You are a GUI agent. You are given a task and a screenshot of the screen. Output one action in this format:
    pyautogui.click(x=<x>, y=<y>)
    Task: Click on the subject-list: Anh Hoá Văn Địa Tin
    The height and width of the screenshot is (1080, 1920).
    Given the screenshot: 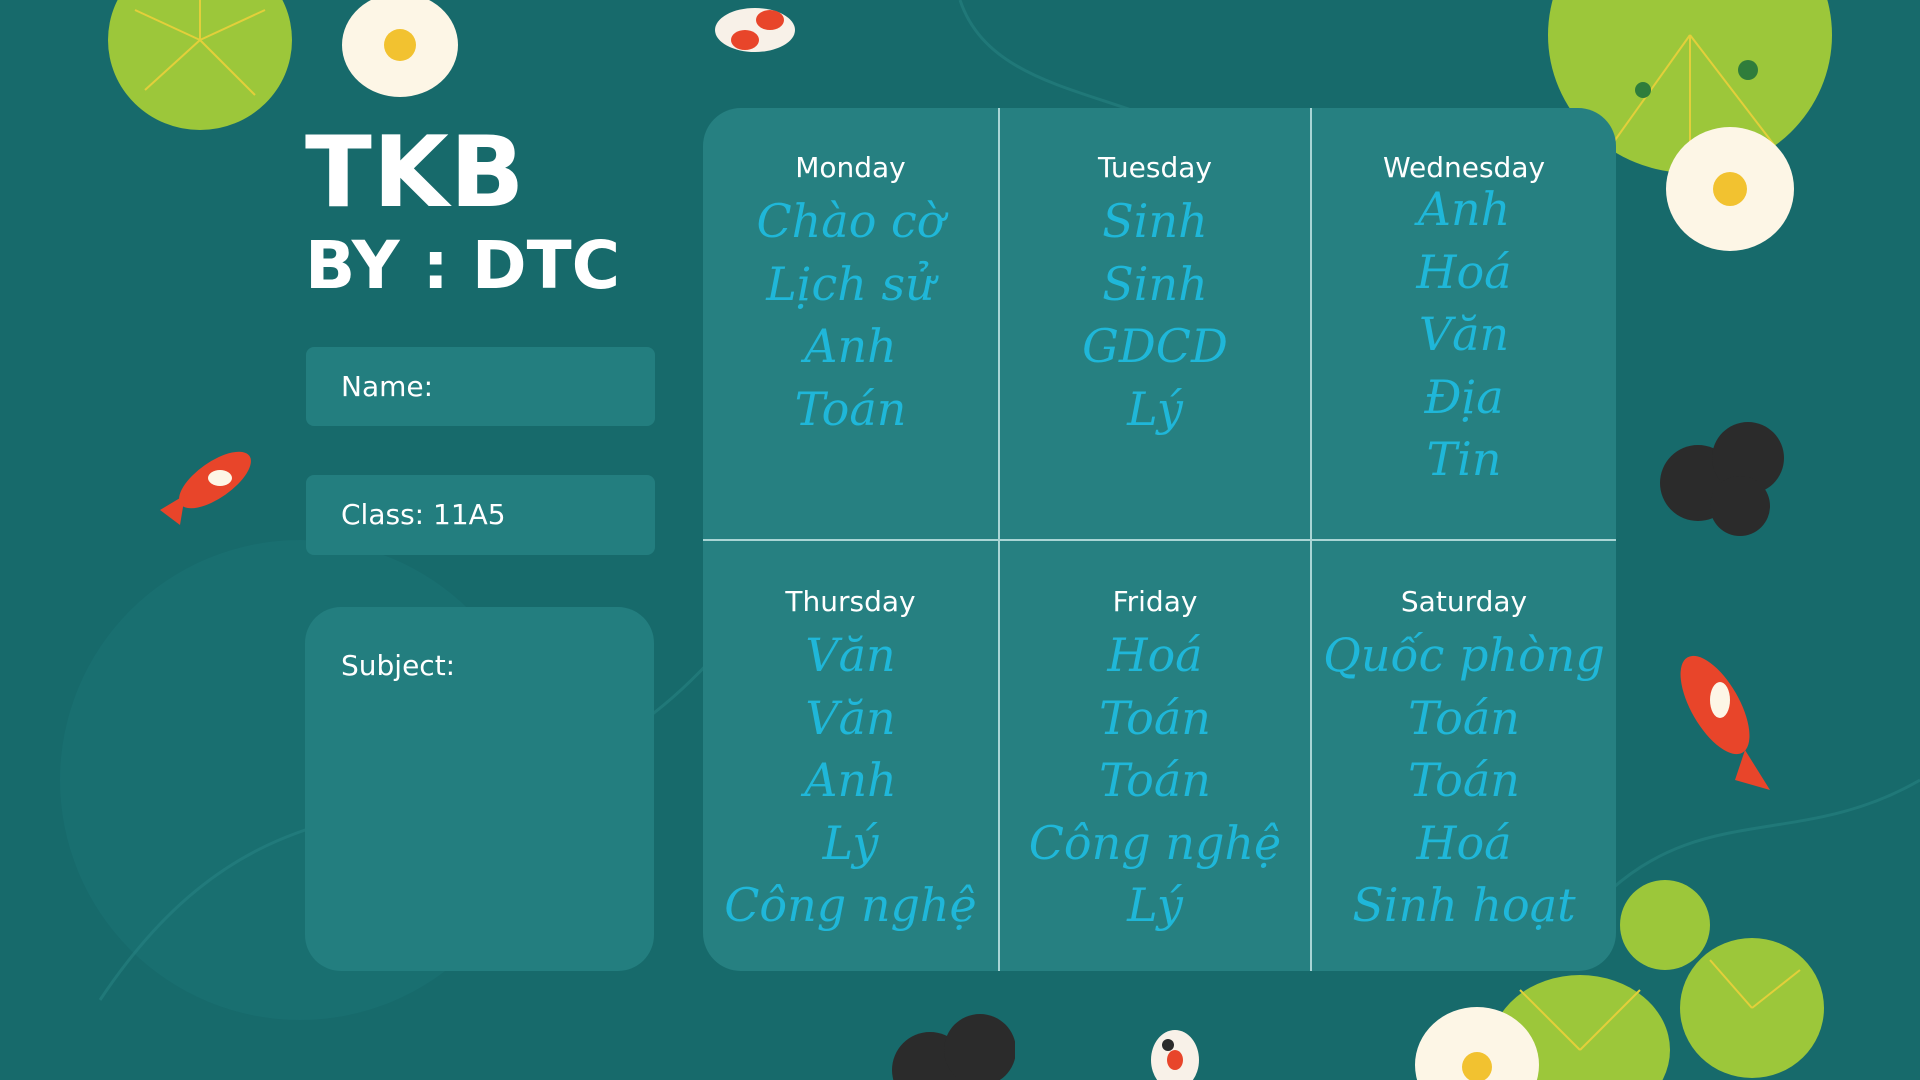 What is the action you would take?
    pyautogui.click(x=1464, y=334)
    